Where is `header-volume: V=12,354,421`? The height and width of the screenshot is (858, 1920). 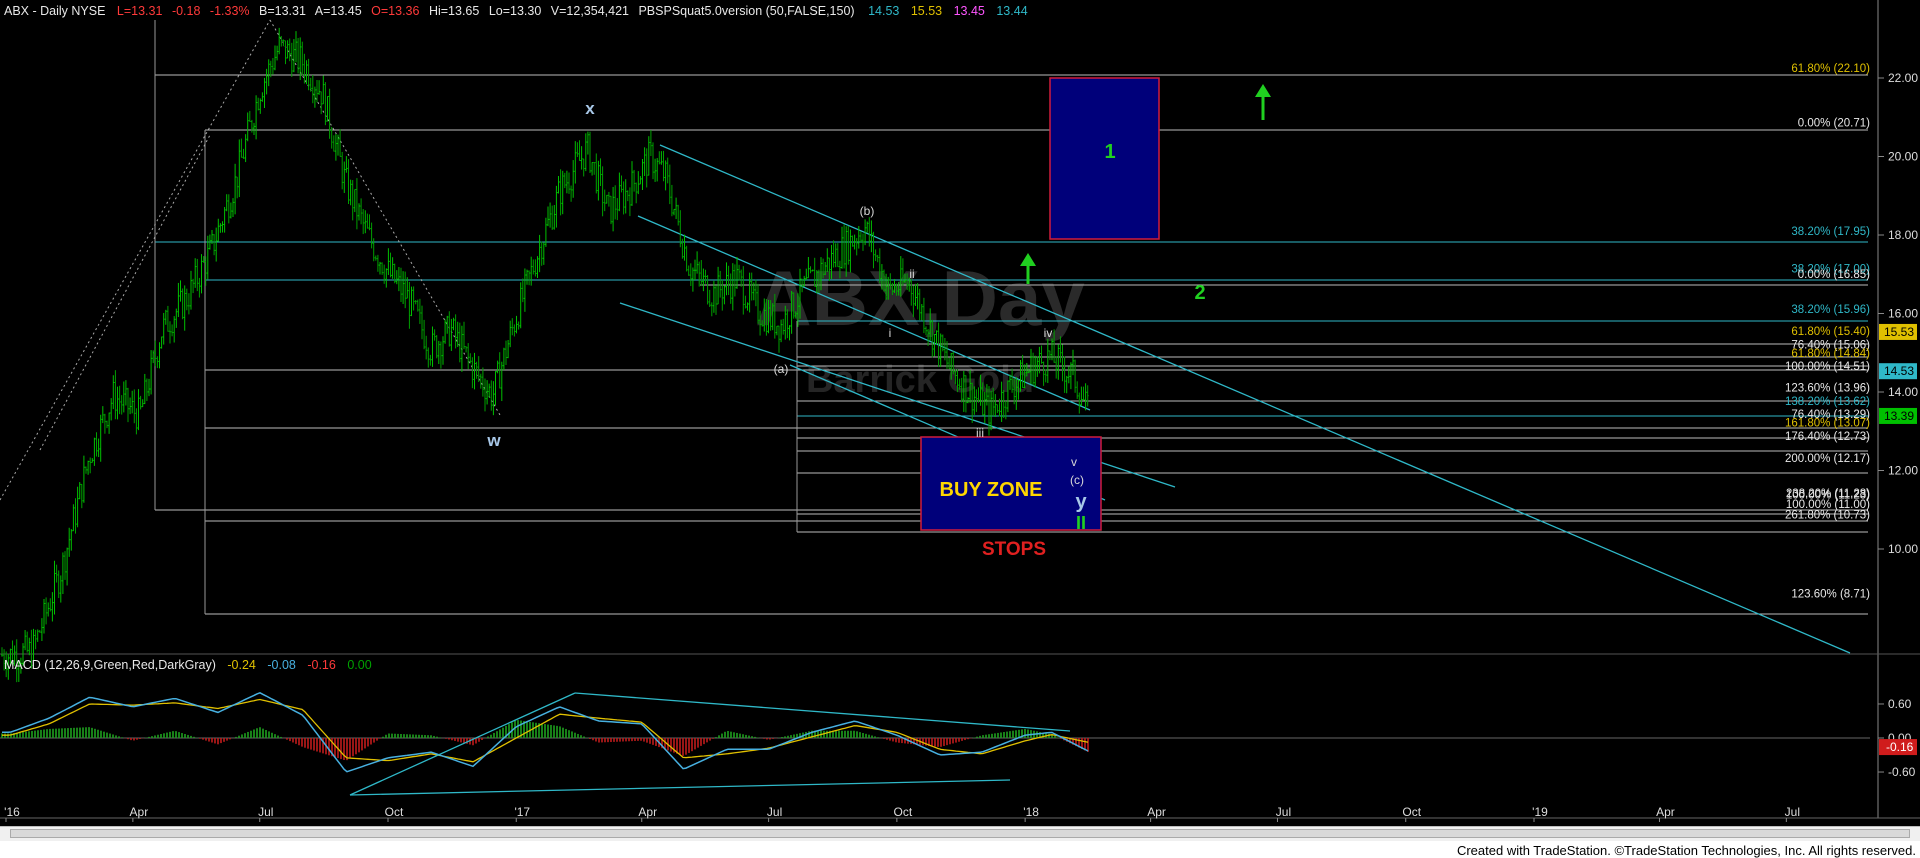 header-volume: V=12,354,421 is located at coordinates (590, 11).